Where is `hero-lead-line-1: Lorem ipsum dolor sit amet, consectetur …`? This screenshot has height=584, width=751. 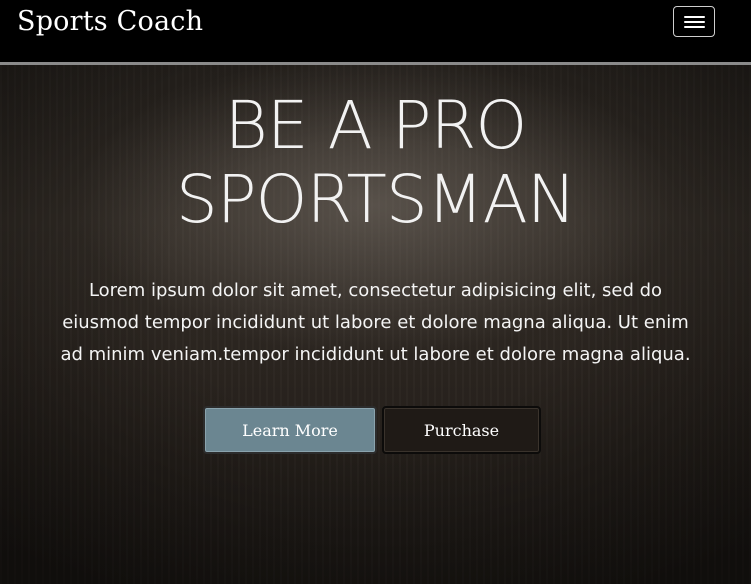 hero-lead-line-1: Lorem ipsum dolor sit amet, consectetur … is located at coordinates (375, 290).